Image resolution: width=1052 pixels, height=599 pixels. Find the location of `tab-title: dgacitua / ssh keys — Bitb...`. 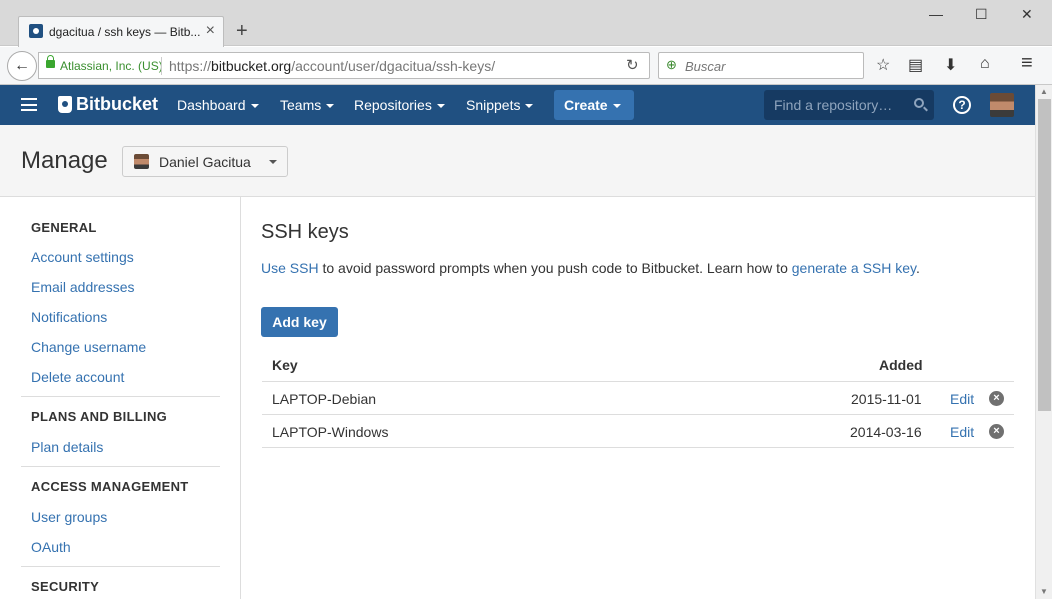

tab-title: dgacitua / ssh keys — Bitb... is located at coordinates (125, 32).